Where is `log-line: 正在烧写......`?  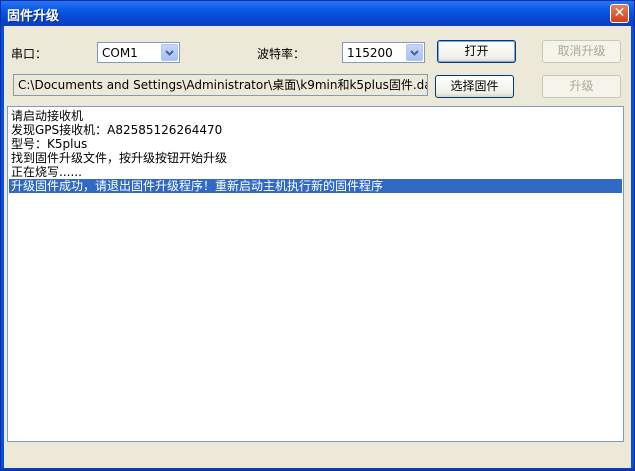 log-line: 正在烧写...... is located at coordinates (315, 172).